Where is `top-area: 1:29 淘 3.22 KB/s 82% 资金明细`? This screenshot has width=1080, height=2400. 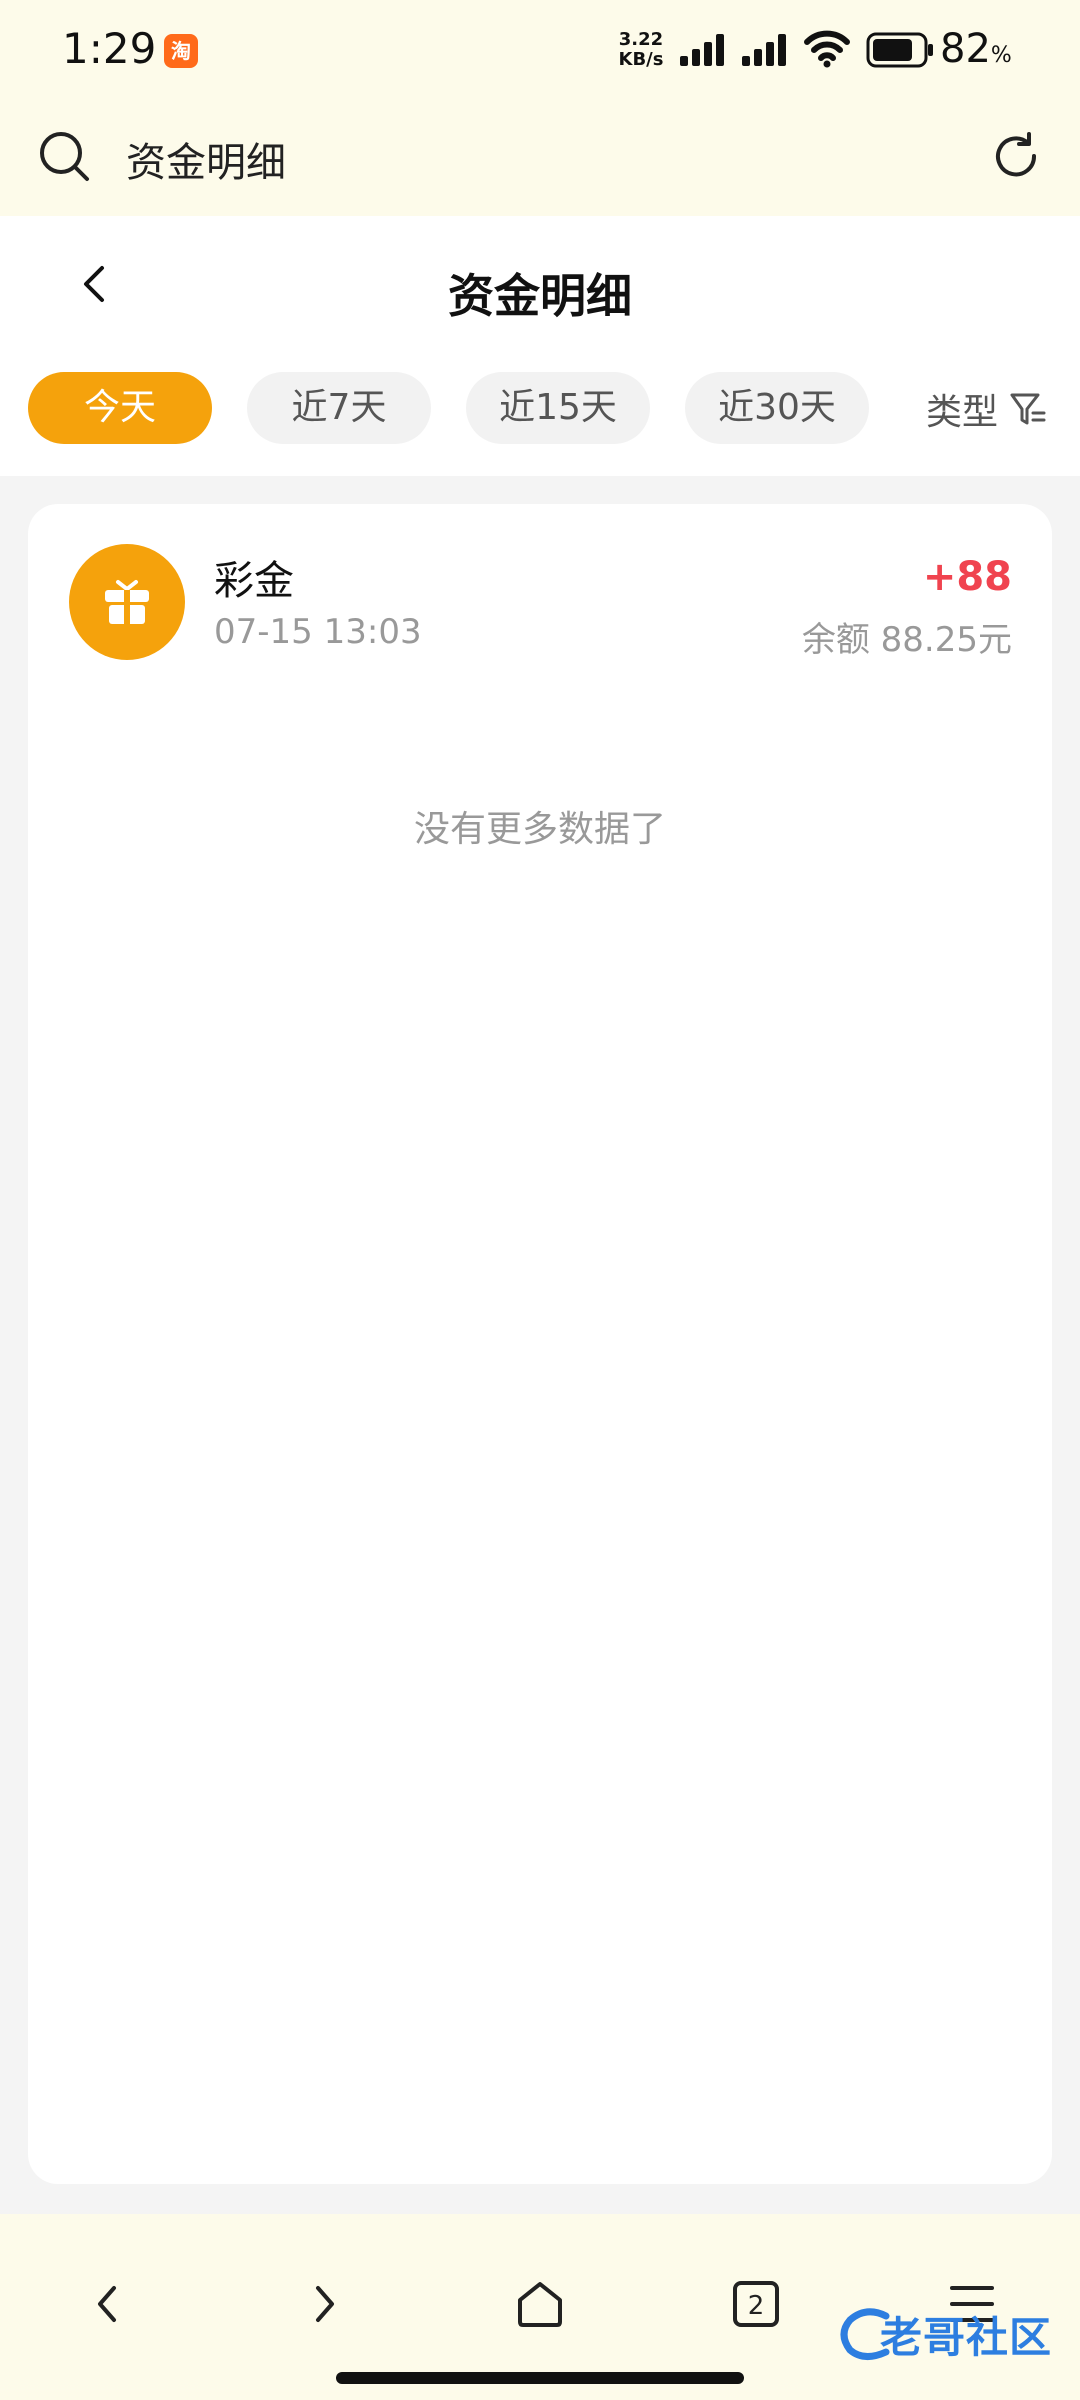 top-area: 1:29 淘 3.22 KB/s 82% 资金明细 is located at coordinates (540, 108).